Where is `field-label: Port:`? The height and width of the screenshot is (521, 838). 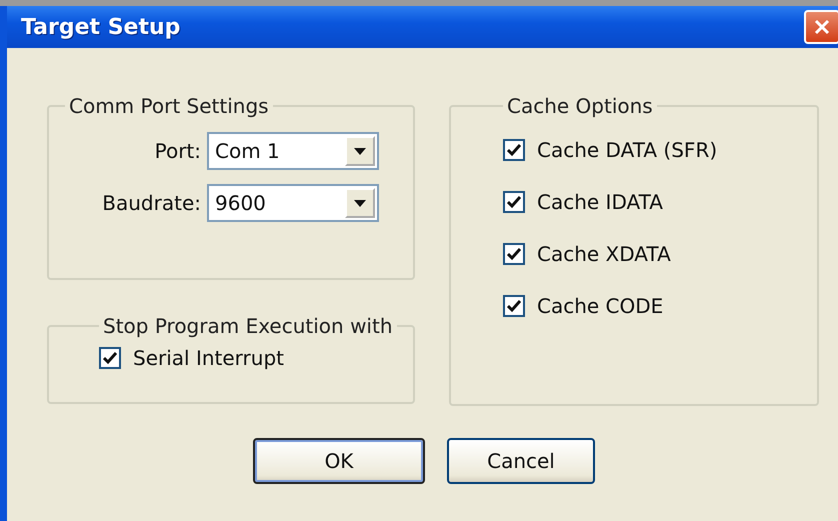 field-label: Port: is located at coordinates (177, 151).